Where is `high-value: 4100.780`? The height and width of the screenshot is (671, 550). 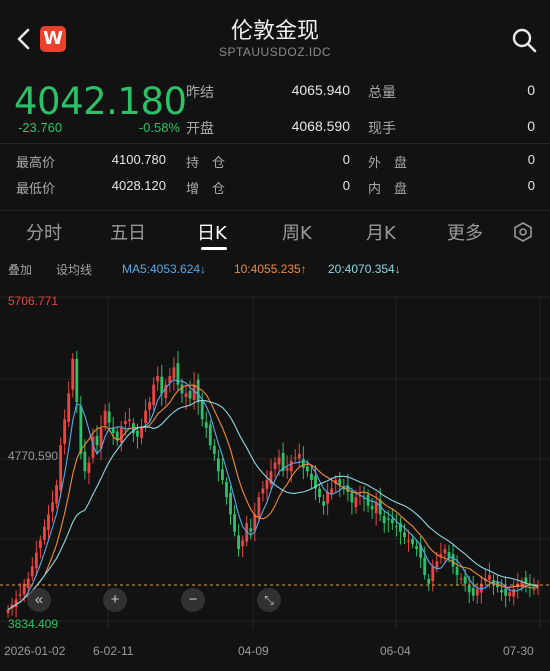
high-value: 4100.780 is located at coordinates (138, 159).